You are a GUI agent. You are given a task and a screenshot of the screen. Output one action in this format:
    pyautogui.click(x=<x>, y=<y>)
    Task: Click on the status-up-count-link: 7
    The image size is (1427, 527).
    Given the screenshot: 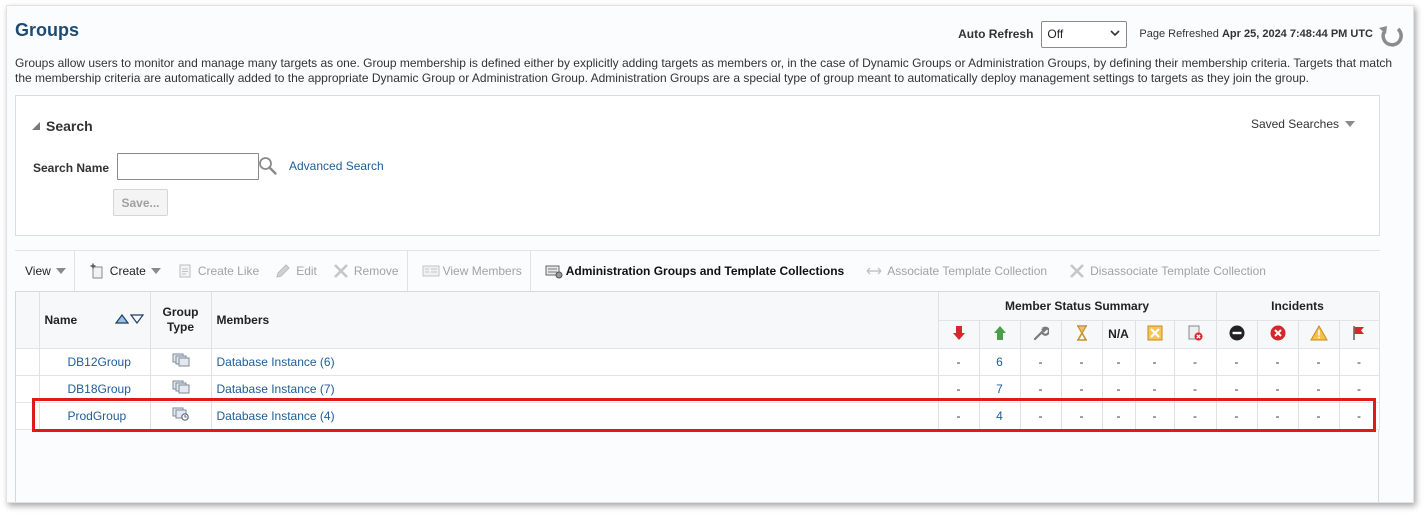 What is the action you would take?
    pyautogui.click(x=999, y=389)
    